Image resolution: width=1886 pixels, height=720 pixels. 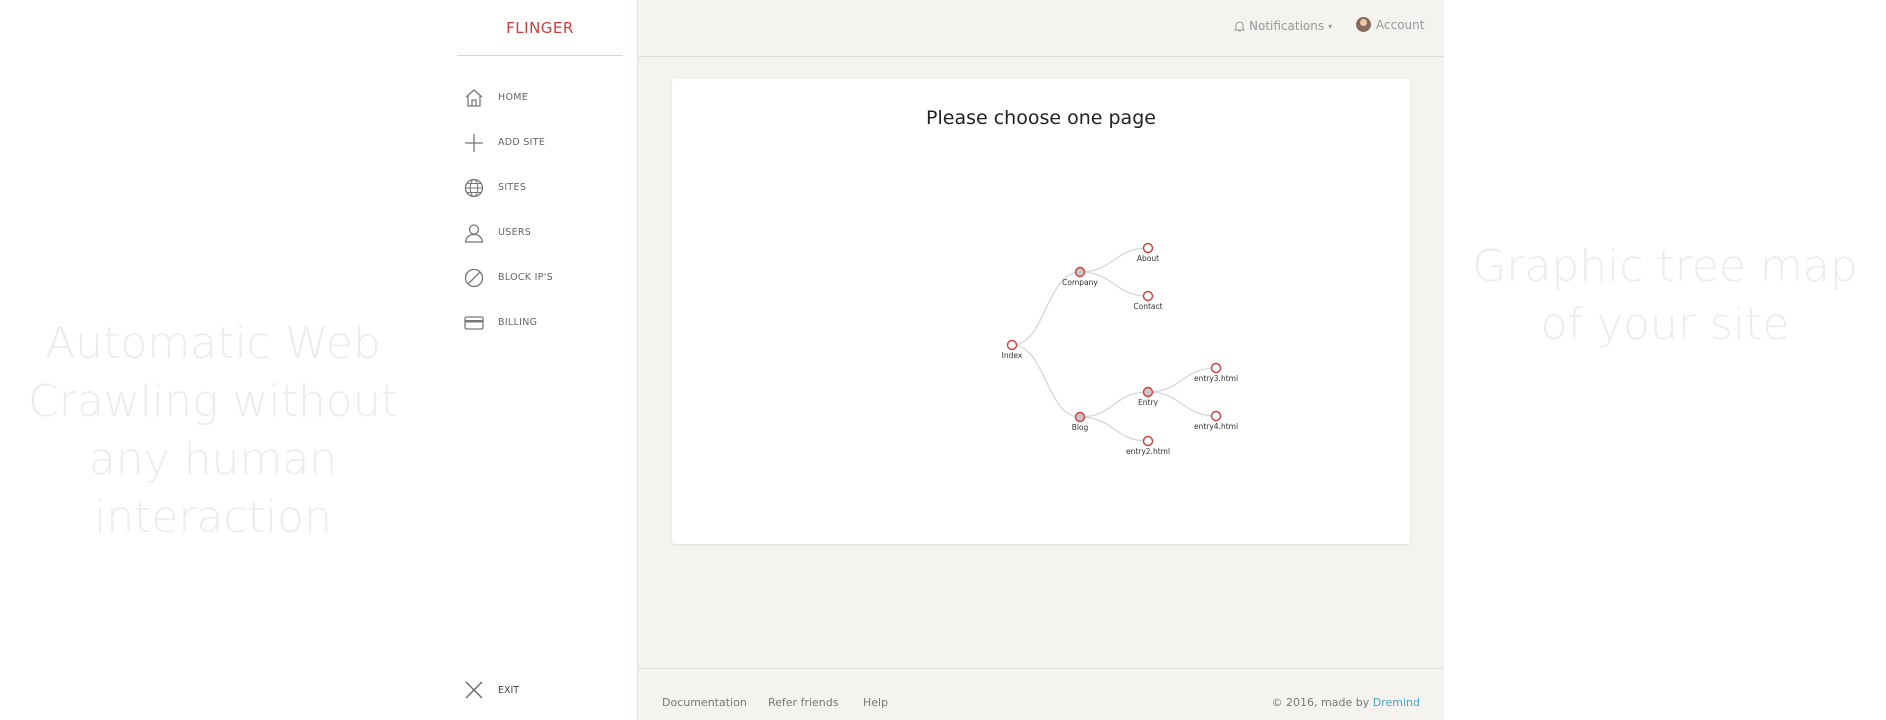 I want to click on tree-node: entry3.html, so click(x=1216, y=373).